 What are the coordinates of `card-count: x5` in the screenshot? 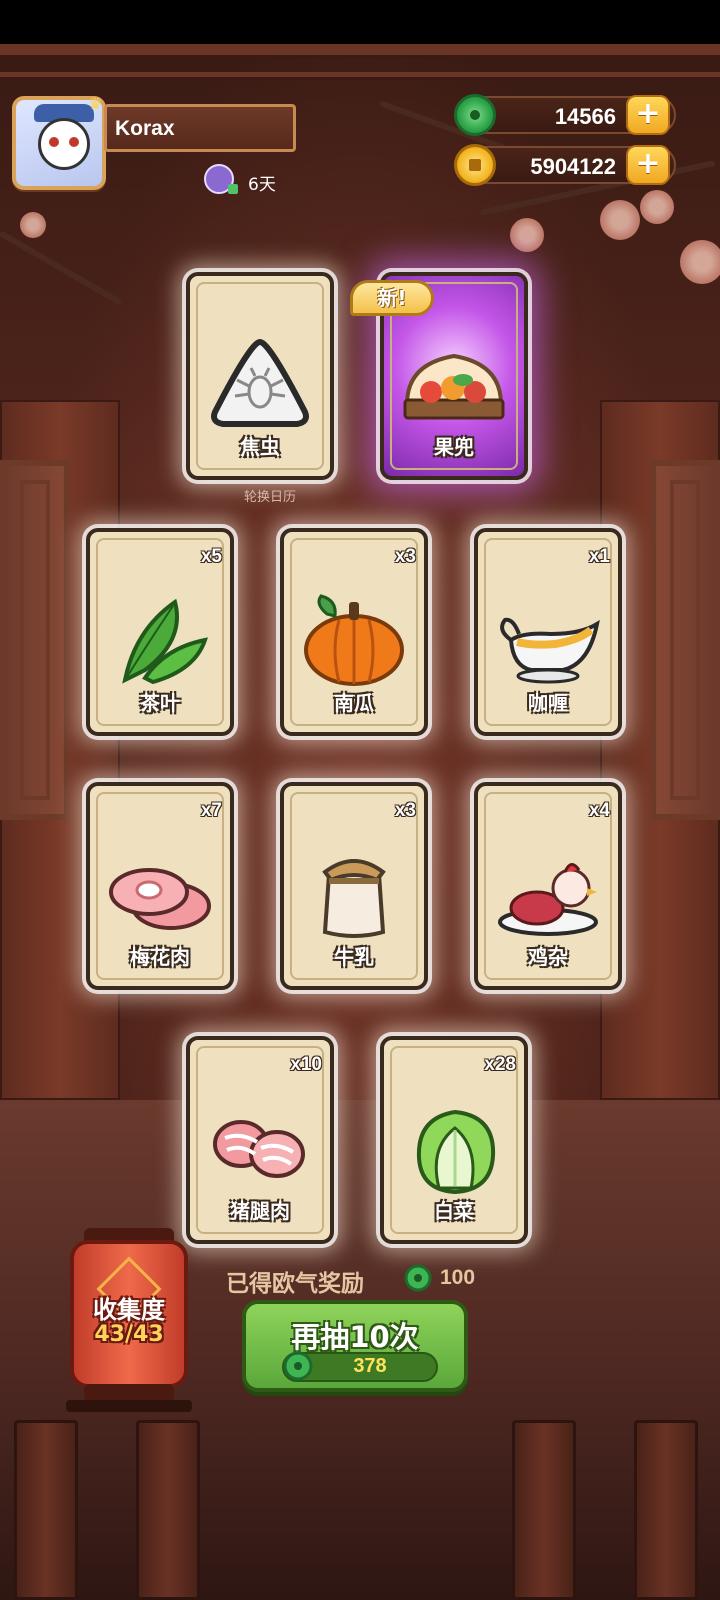 It's located at (211, 556).